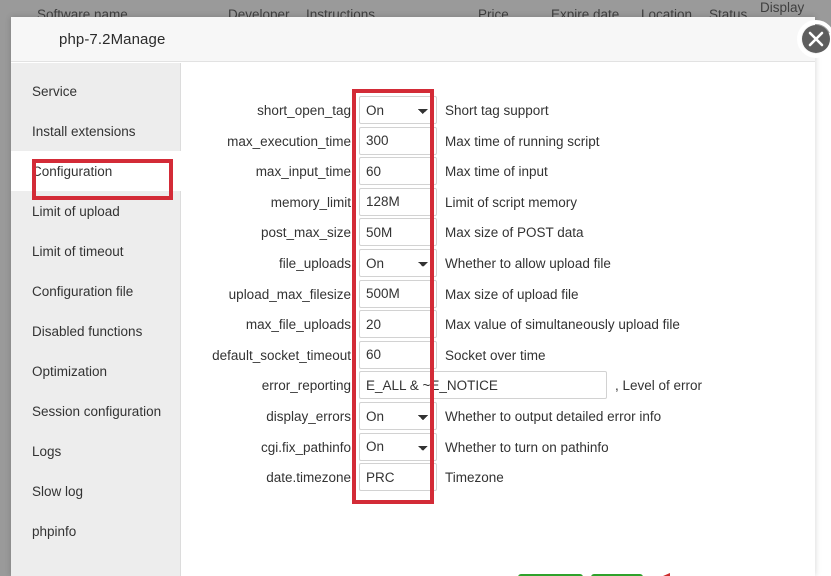 The width and height of the screenshot is (831, 576). I want to click on field-label-date.timezone: date.timezone, so click(308, 478).